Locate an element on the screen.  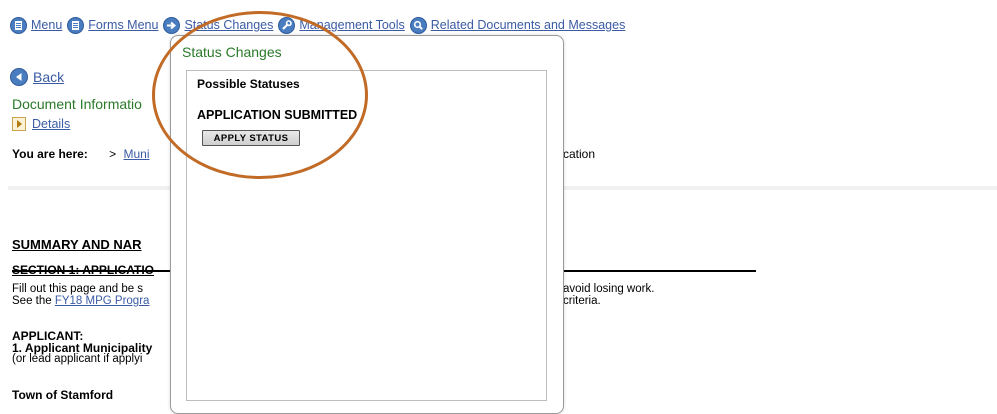
instruction-text-2: See the FY18 MPG Progra is located at coordinates (80, 301).